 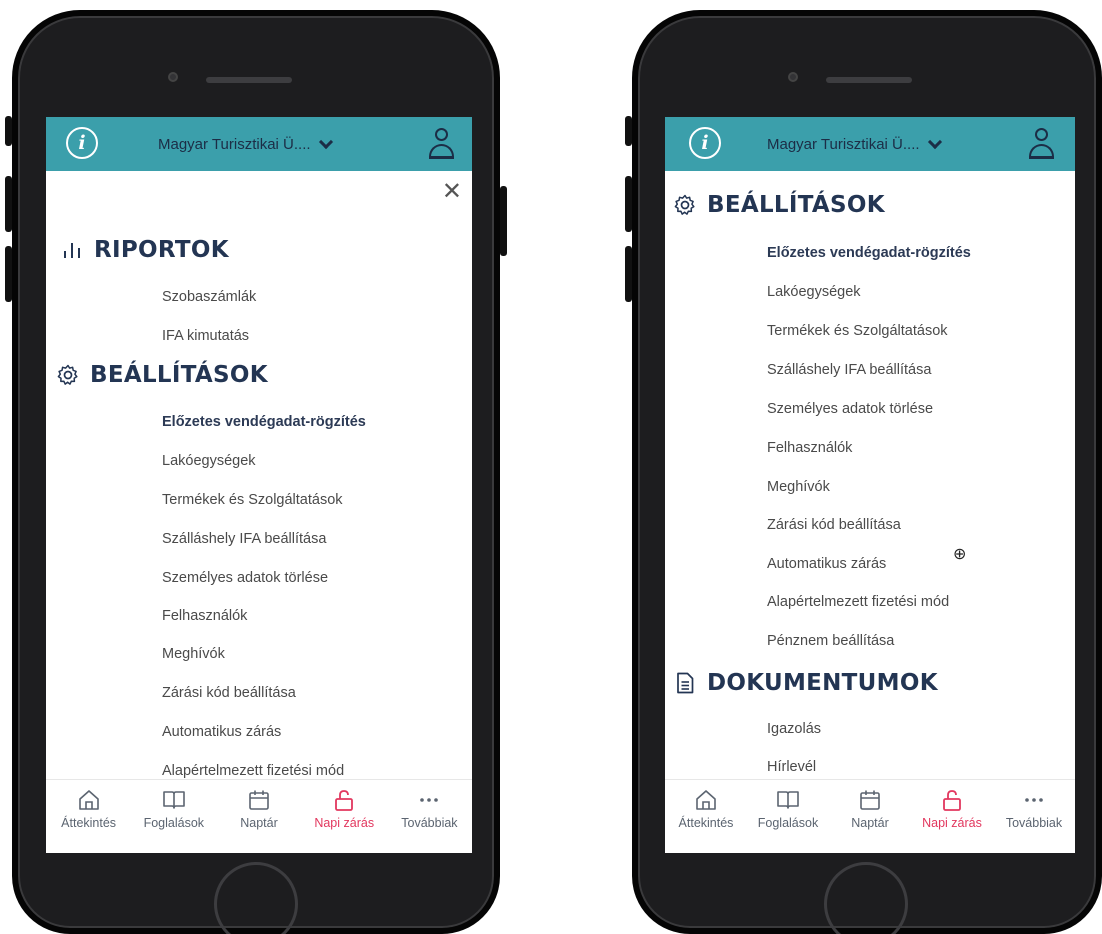 I want to click on section-dokumentumok: DOKUMENTUMOK, so click(x=805, y=683).